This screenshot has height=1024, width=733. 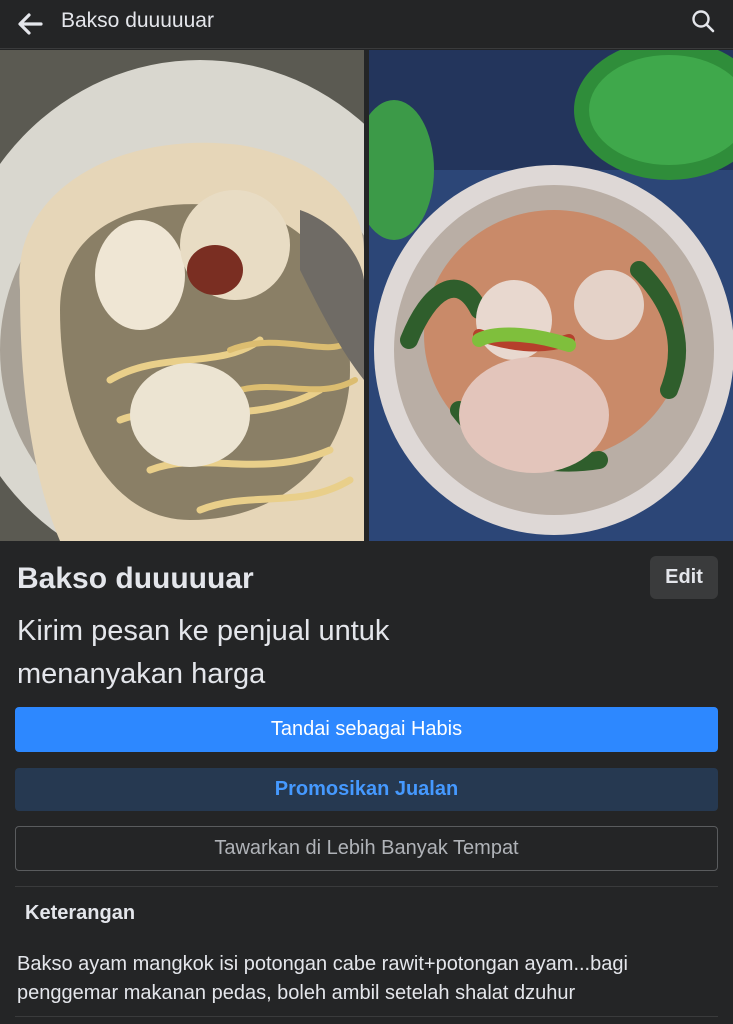 What do you see at coordinates (135, 578) in the screenshot?
I see `listing-title: Bakso duuuuuar` at bounding box center [135, 578].